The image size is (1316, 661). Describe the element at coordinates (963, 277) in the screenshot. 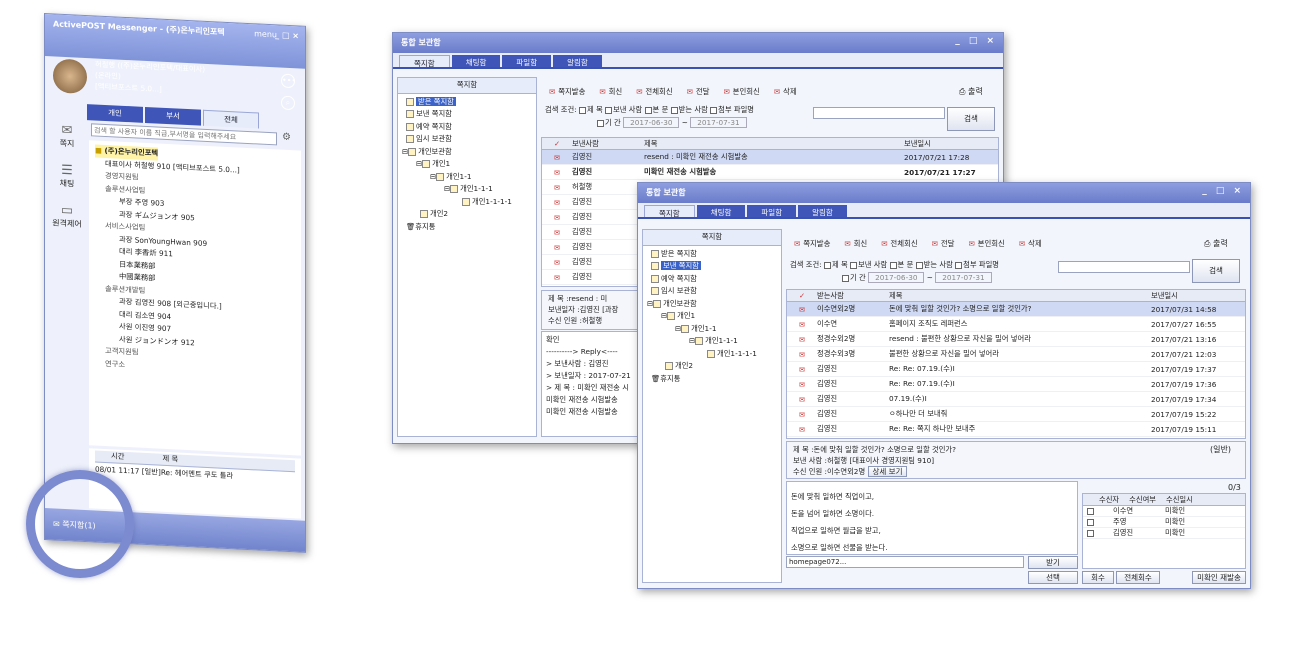

I see `w2-date-to: 2017-07-31` at that location.